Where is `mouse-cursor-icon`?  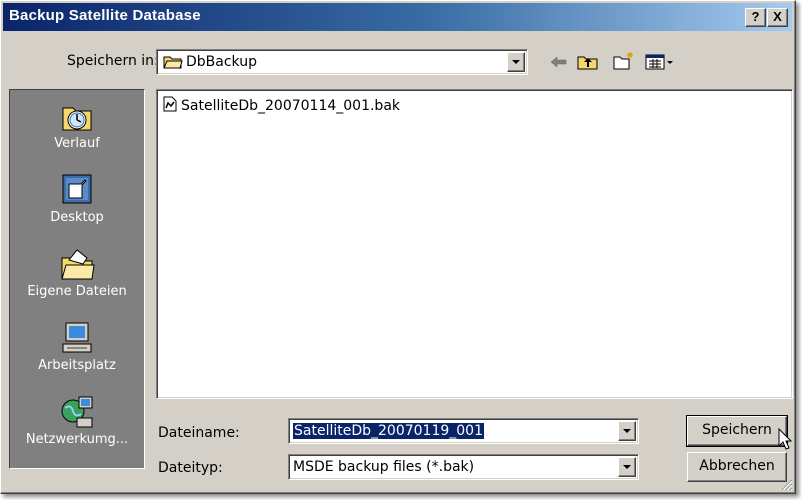
mouse-cursor-icon is located at coordinates (785, 439).